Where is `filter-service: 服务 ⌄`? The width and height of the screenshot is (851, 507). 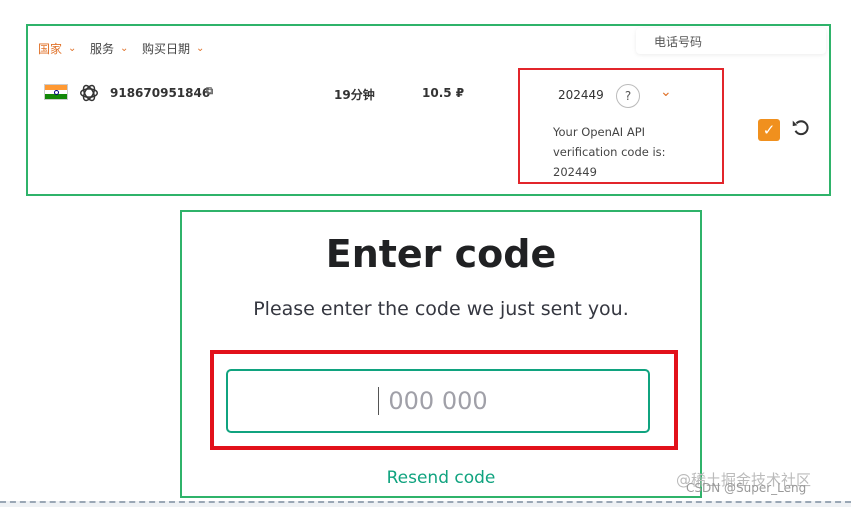 filter-service: 服务 ⌄ is located at coordinates (109, 48).